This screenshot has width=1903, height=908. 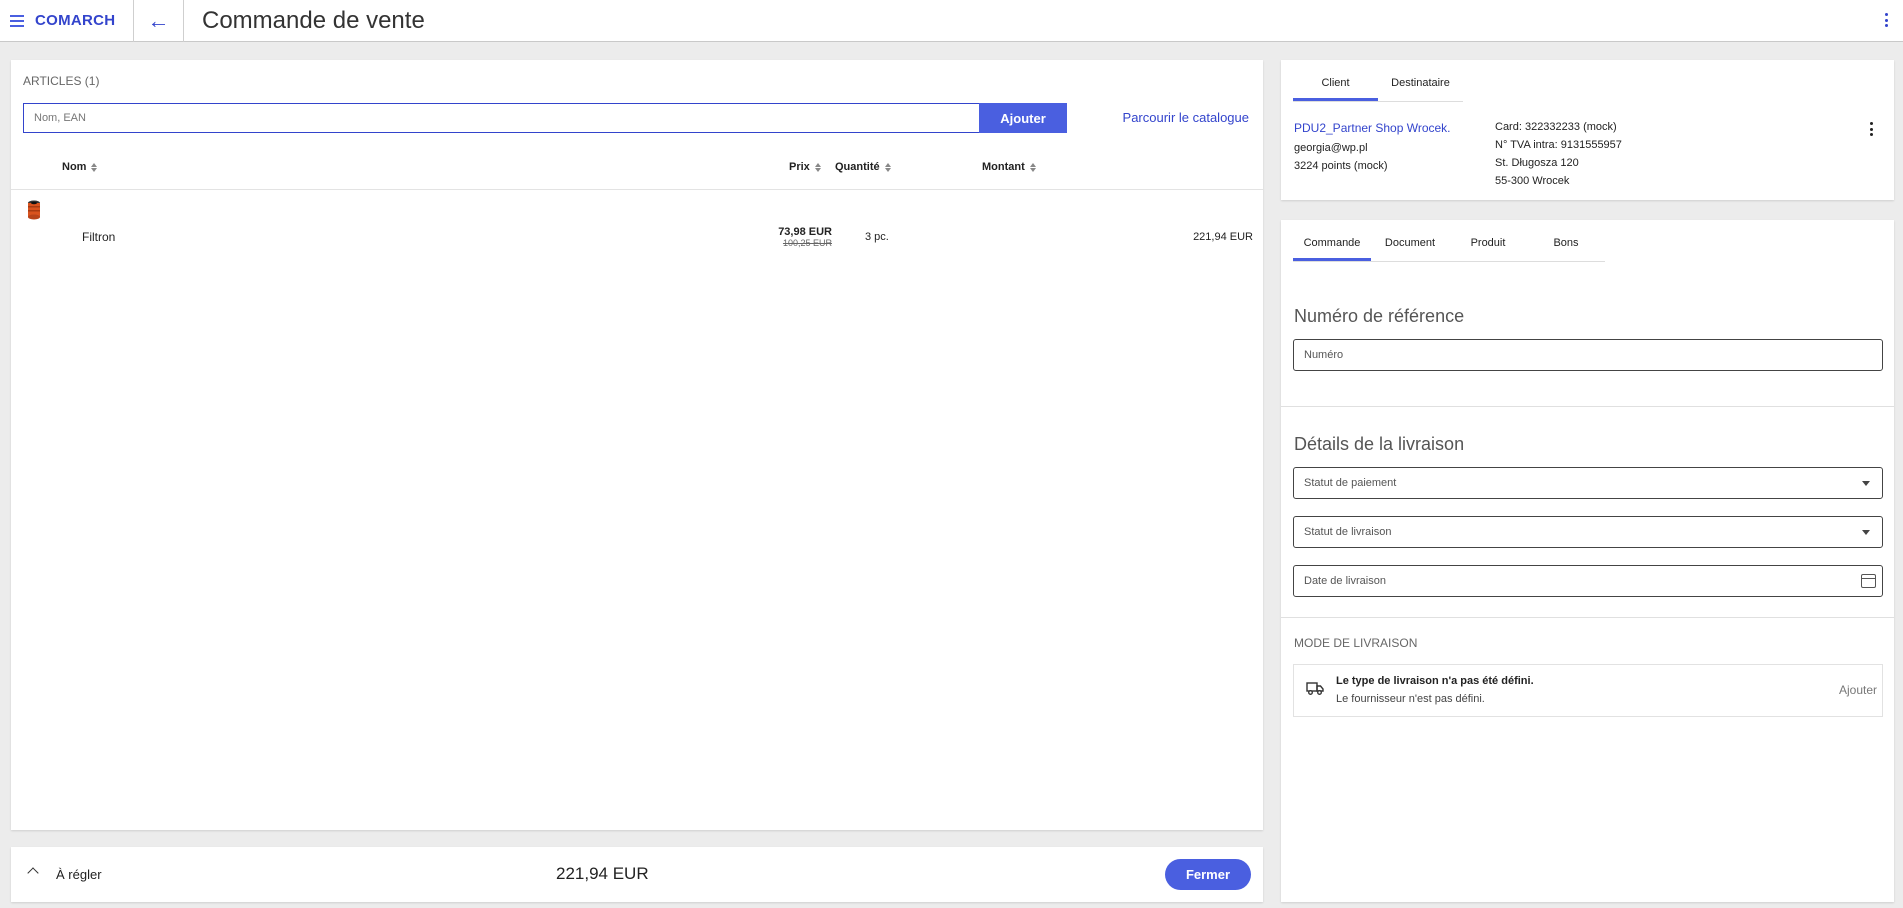 What do you see at coordinates (1858, 690) in the screenshot?
I see `add-delivery-button: Ajouter` at bounding box center [1858, 690].